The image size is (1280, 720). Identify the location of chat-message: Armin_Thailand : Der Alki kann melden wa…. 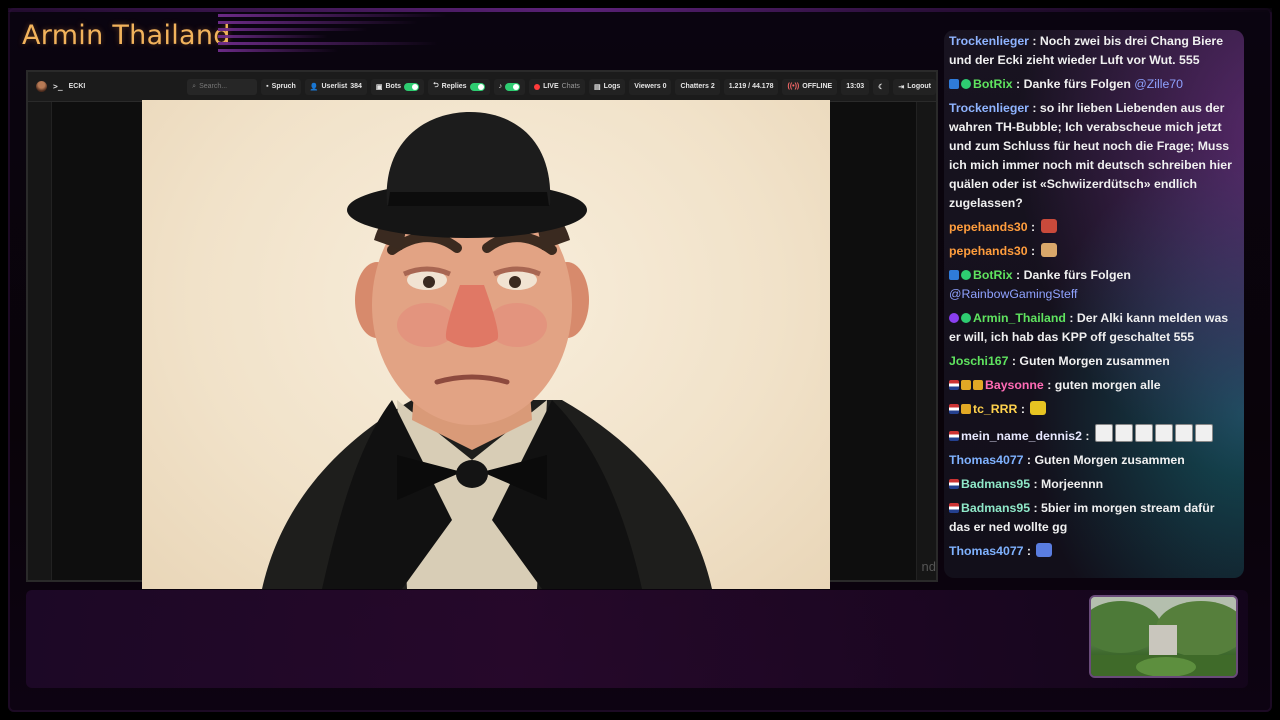
(1094, 328).